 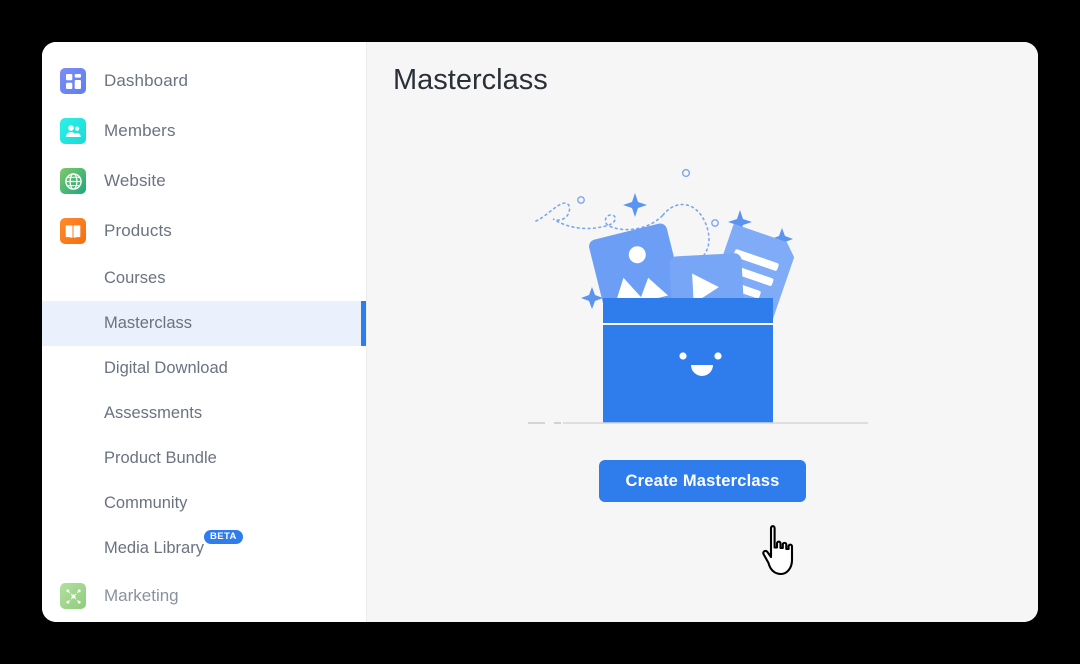 I want to click on sidebar-item-label: Website, so click(x=135, y=180).